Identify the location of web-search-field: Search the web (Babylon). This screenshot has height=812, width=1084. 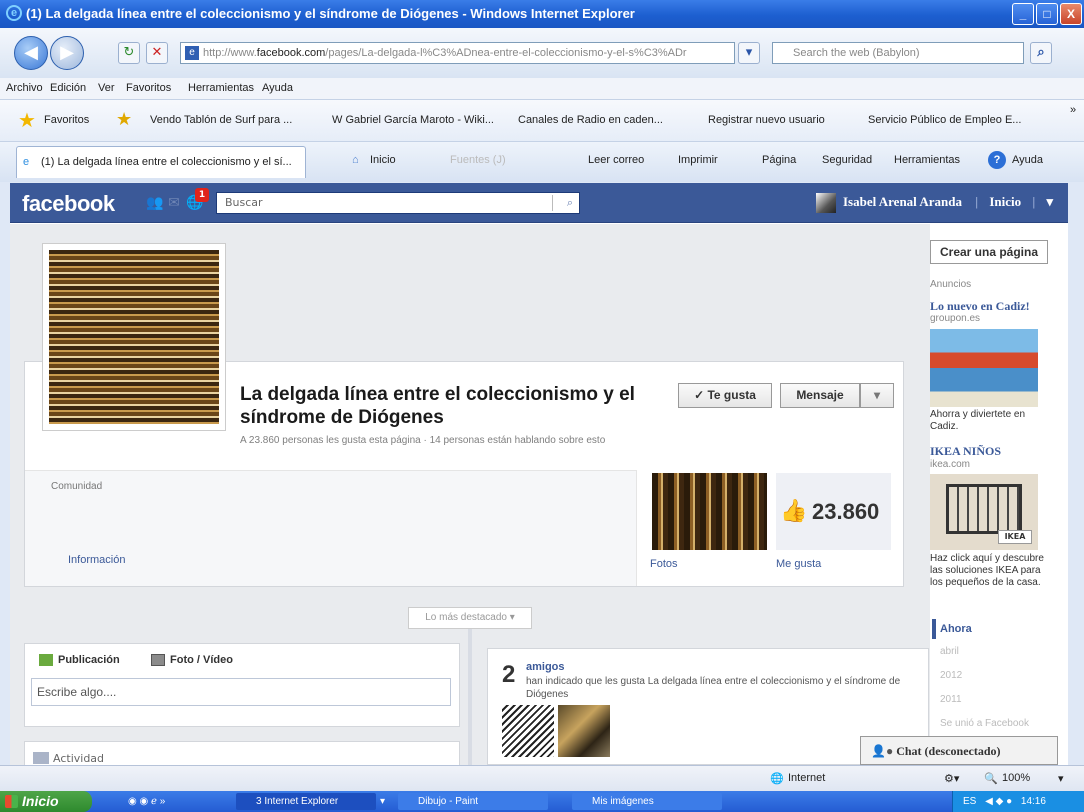
(898, 53).